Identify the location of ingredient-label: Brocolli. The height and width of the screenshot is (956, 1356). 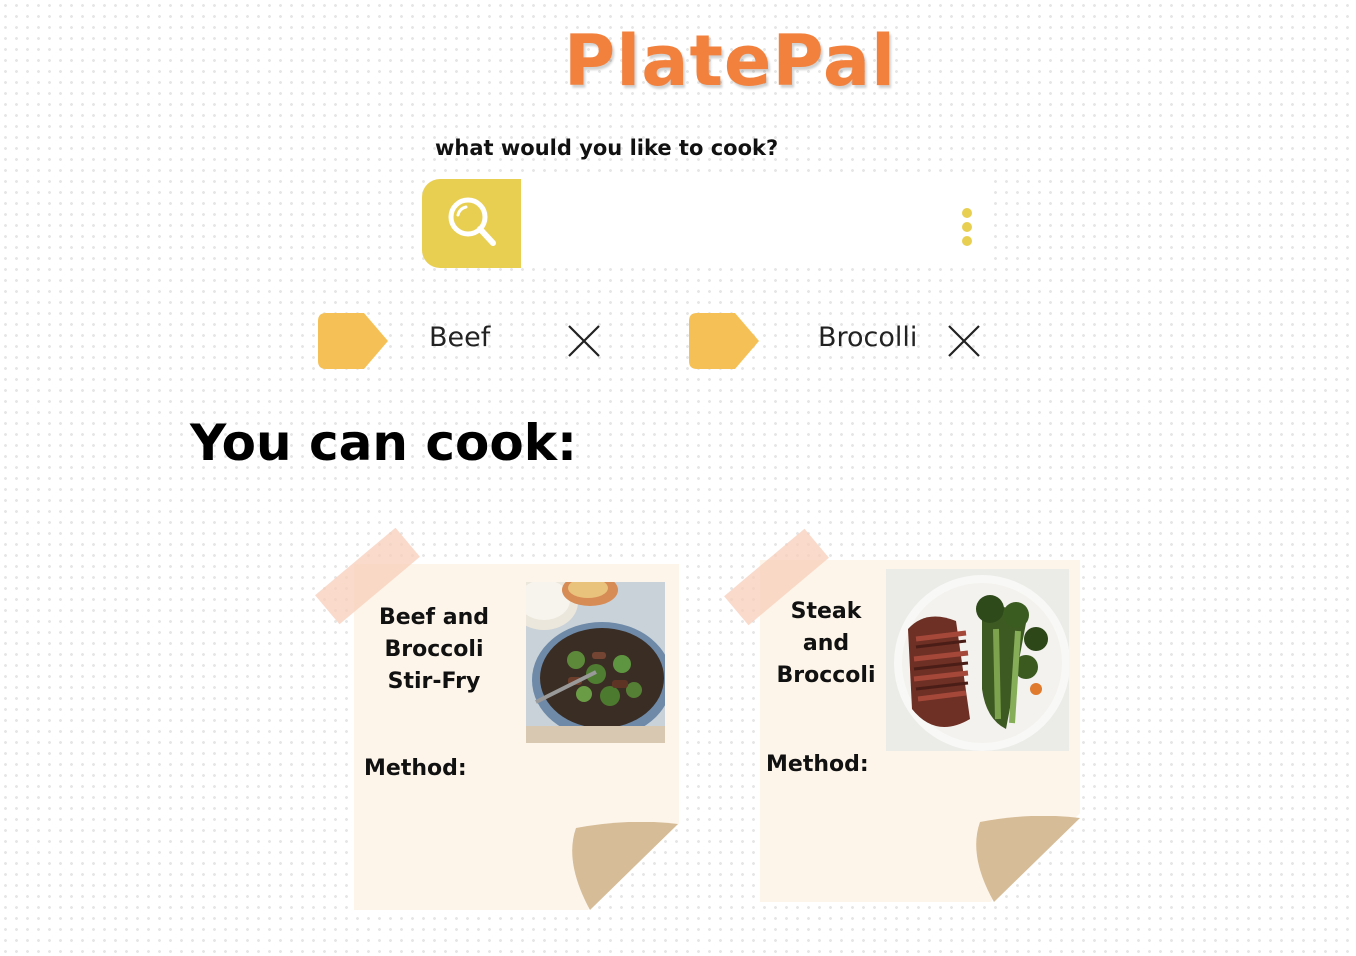
(868, 337).